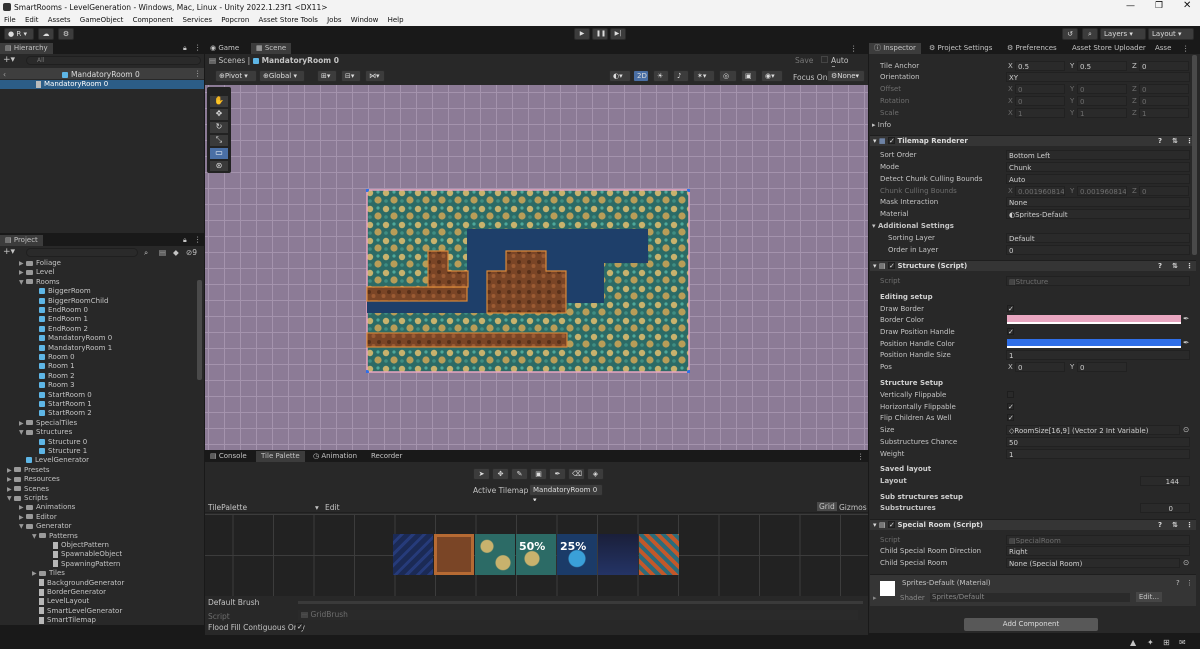  I want to click on scene-more-icon: ⋮, so click(198, 73).